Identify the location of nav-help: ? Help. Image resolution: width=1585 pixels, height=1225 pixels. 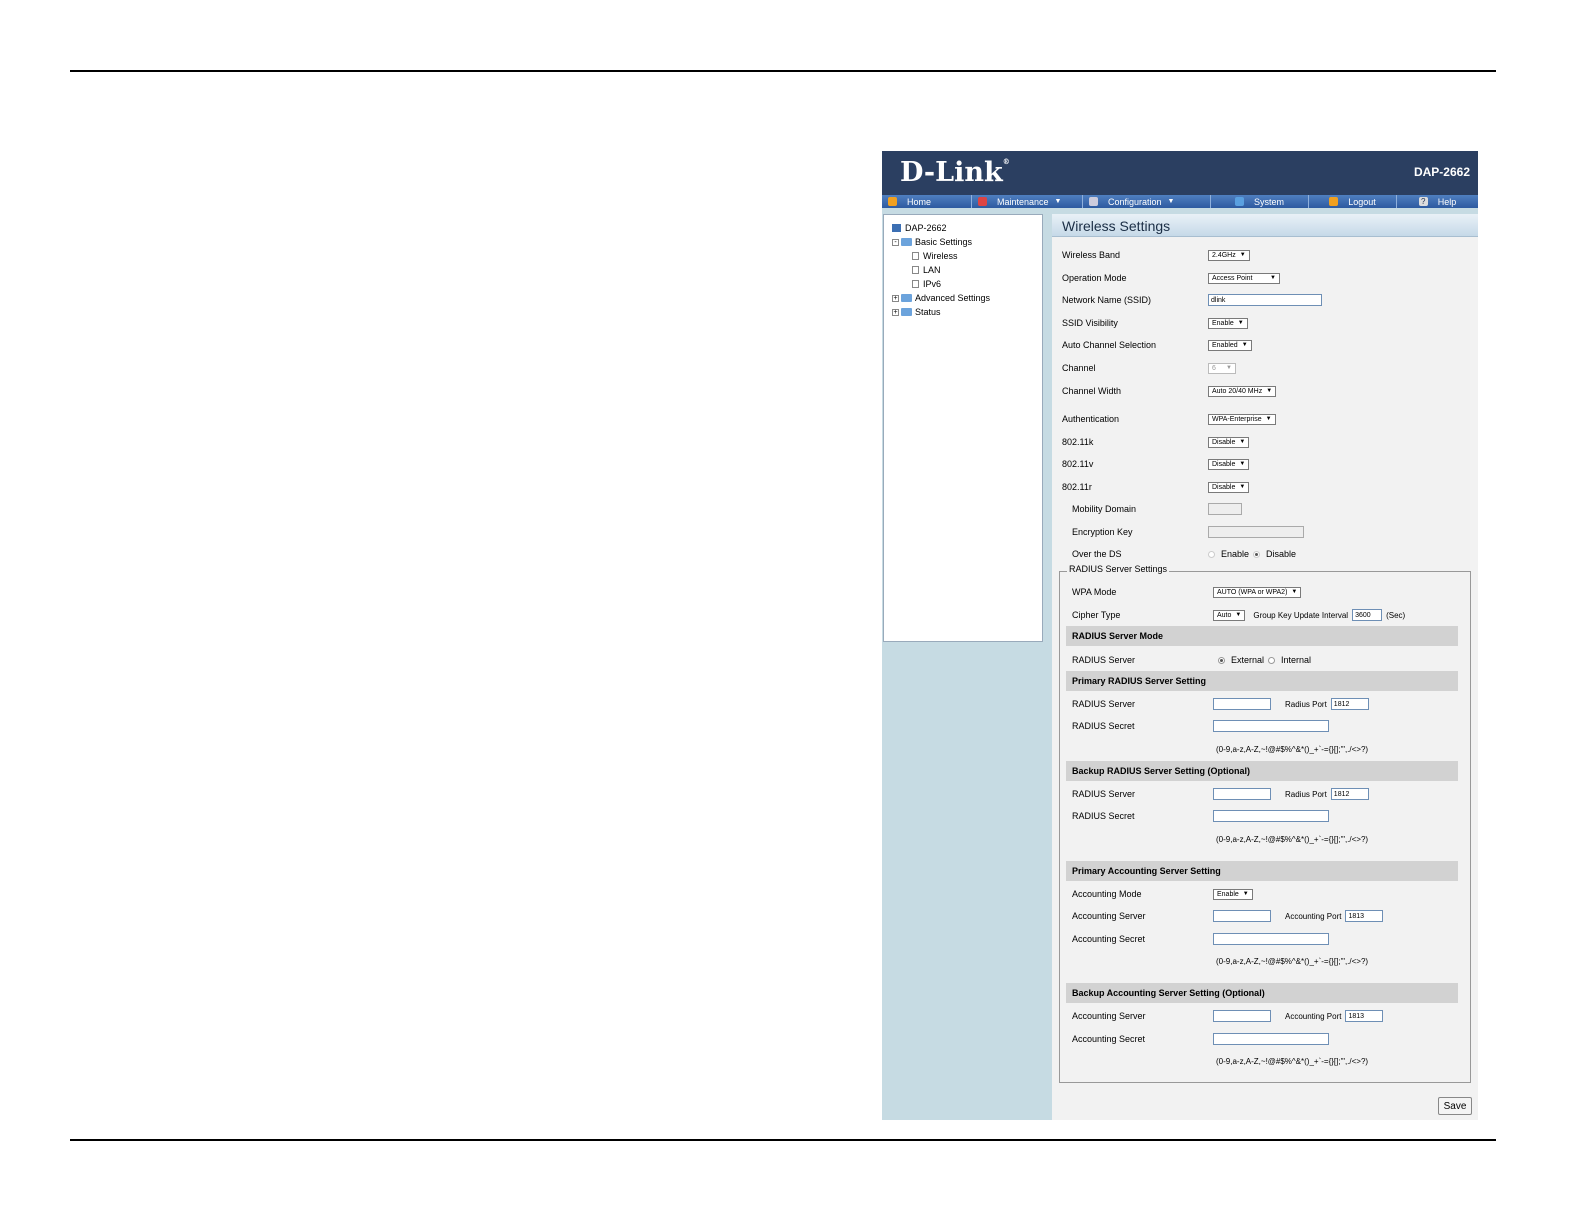
(1437, 201).